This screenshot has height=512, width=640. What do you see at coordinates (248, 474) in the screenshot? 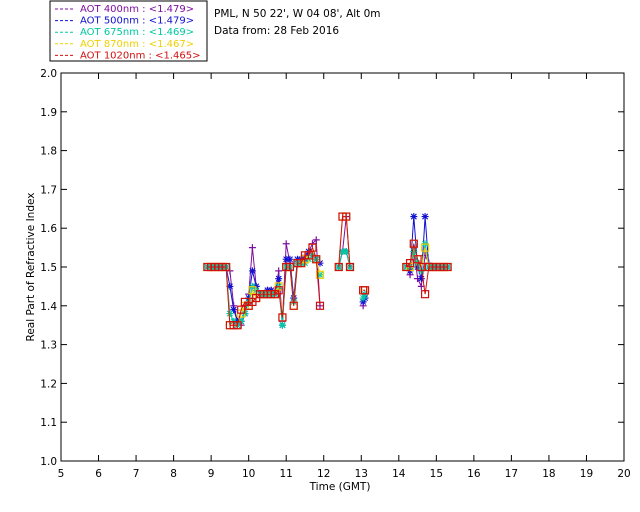
I see `x-tick-label: 10` at bounding box center [248, 474].